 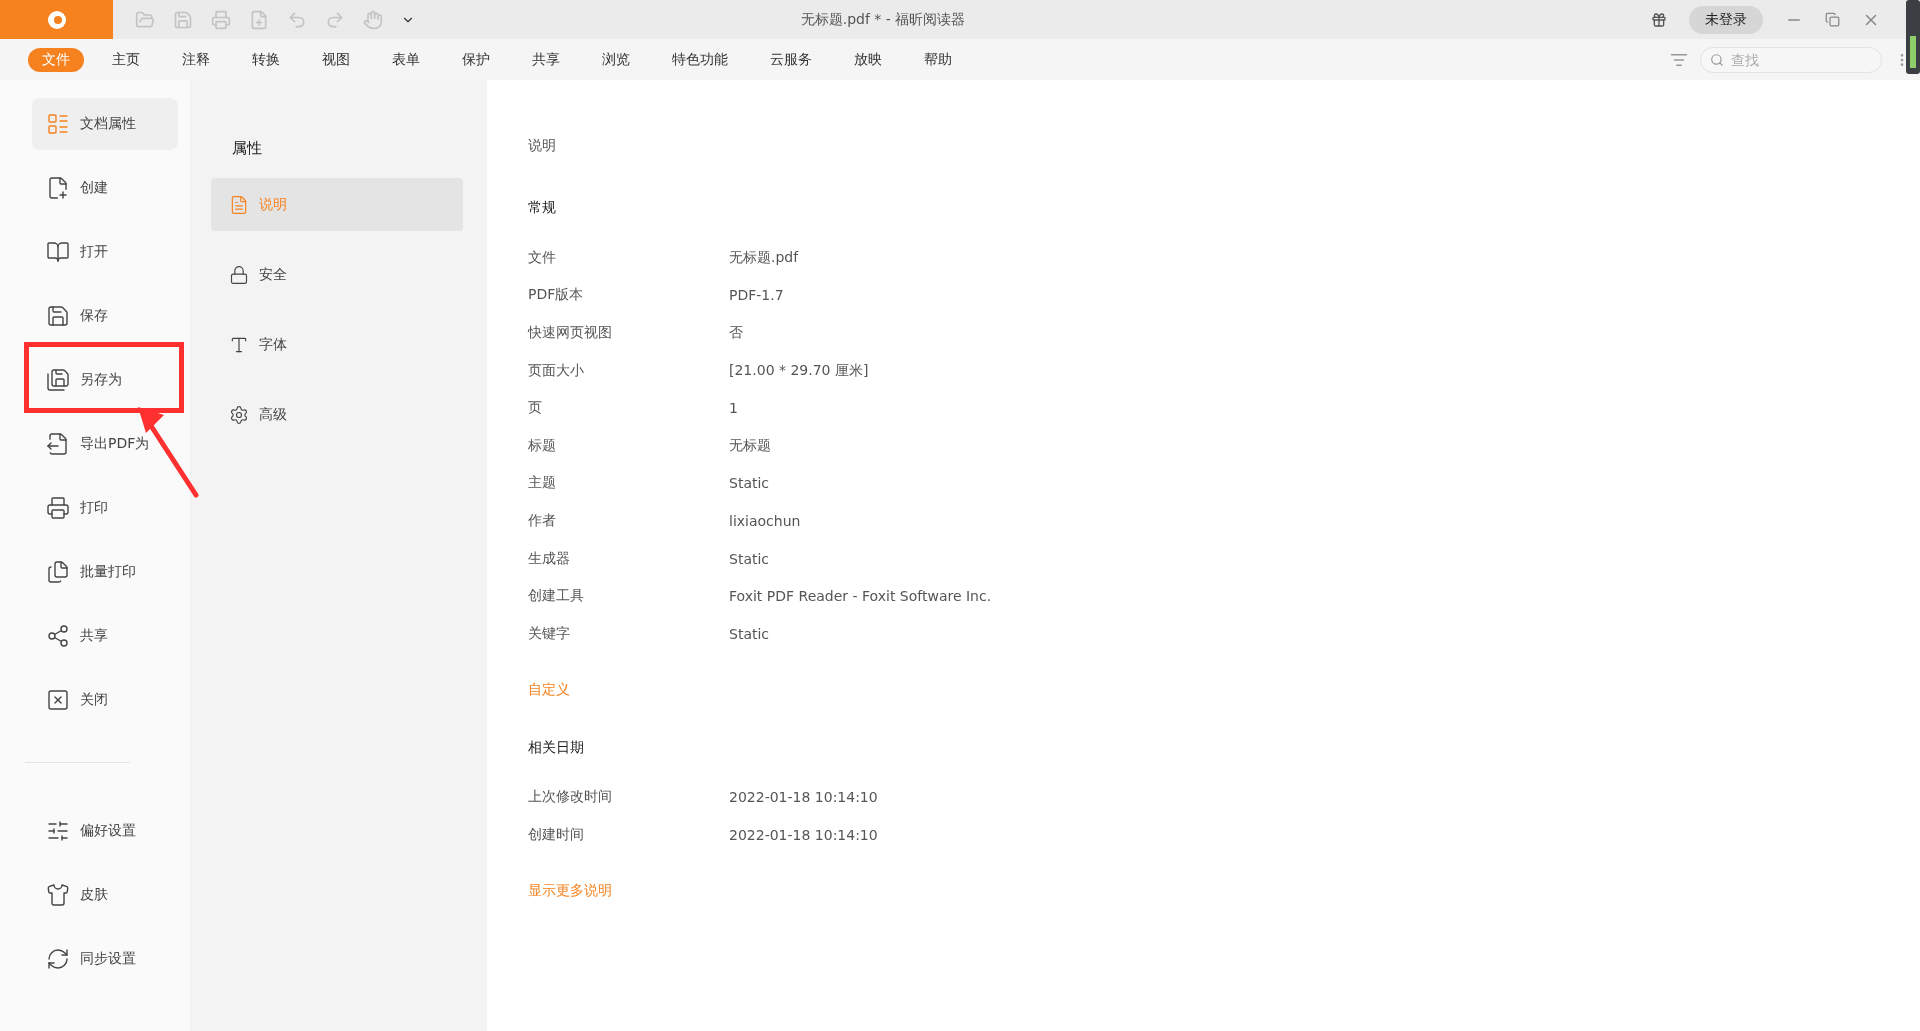 I want to click on property-value: lixiaochun, so click(x=765, y=520).